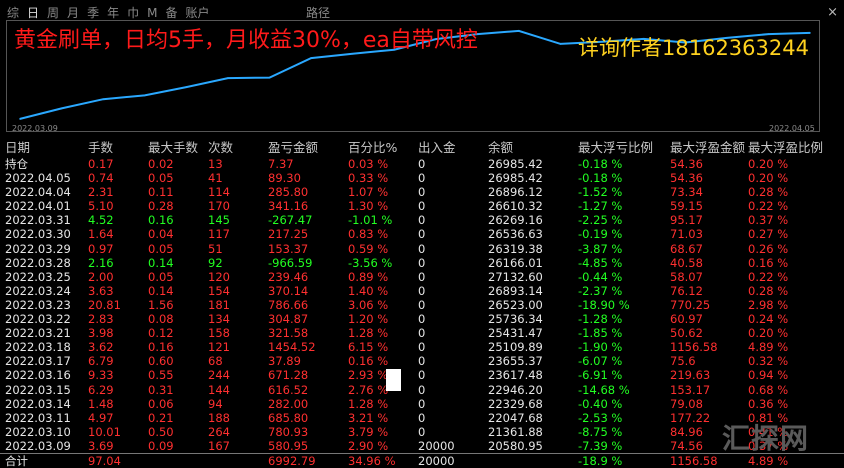 The height and width of the screenshot is (468, 844). What do you see at coordinates (368, 417) in the screenshot?
I see `cell-pct: 3.21 %` at bounding box center [368, 417].